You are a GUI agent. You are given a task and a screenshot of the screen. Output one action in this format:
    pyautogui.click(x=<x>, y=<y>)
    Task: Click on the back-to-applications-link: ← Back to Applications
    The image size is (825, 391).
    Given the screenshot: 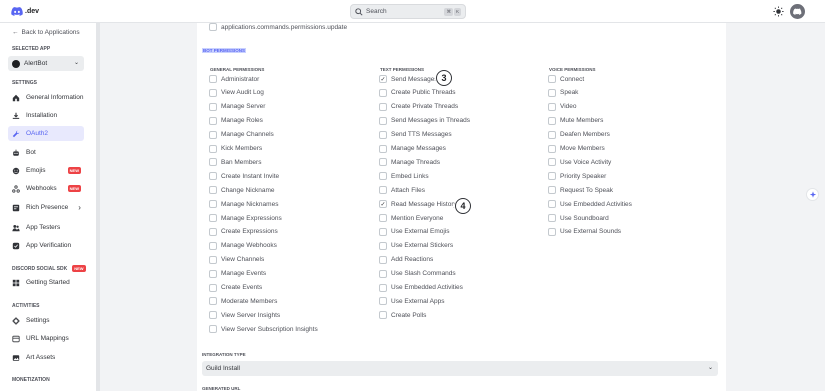 What is the action you would take?
    pyautogui.click(x=46, y=32)
    